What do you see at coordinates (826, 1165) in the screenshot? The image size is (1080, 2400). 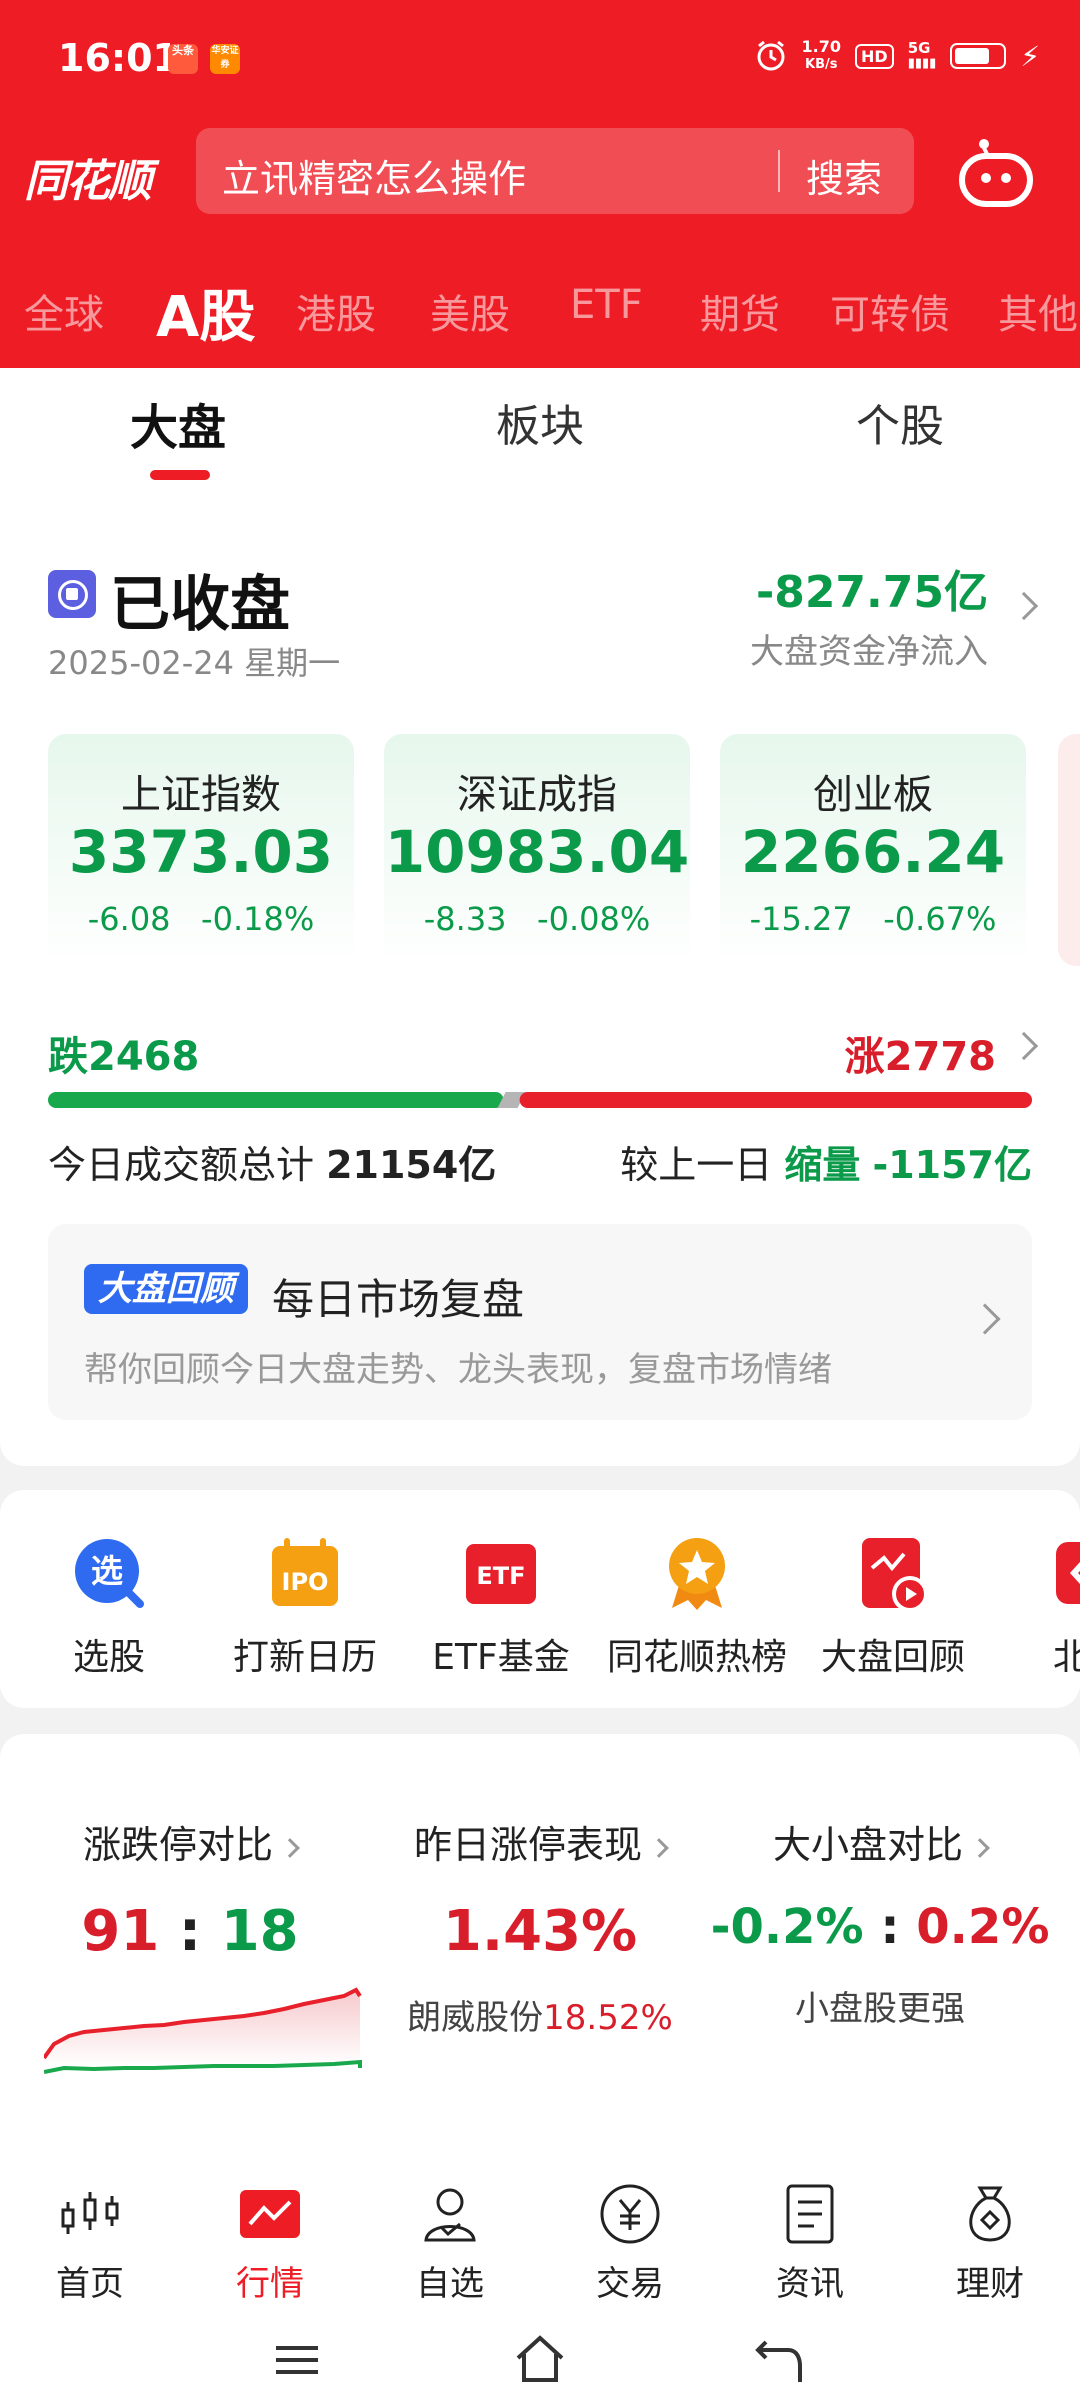 I see `turnover-compare: 较上一日 缩量 -1157亿` at bounding box center [826, 1165].